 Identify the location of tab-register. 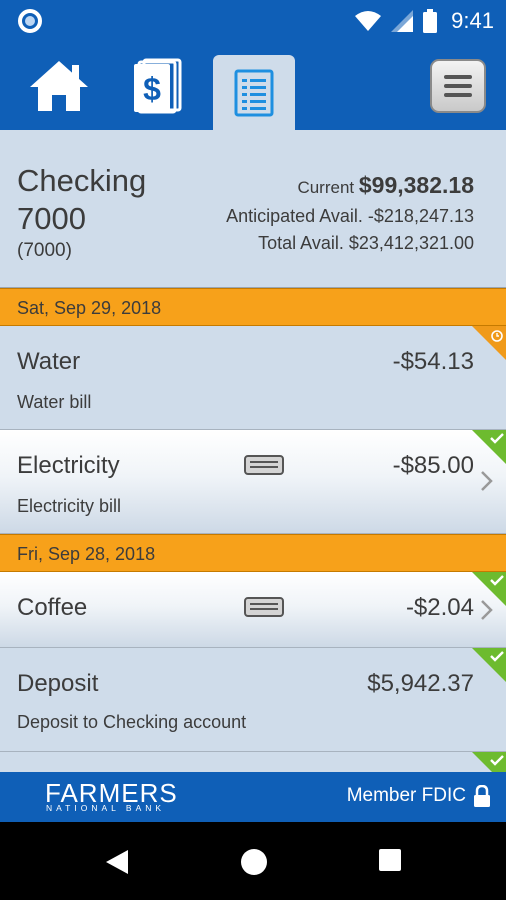
(254, 92).